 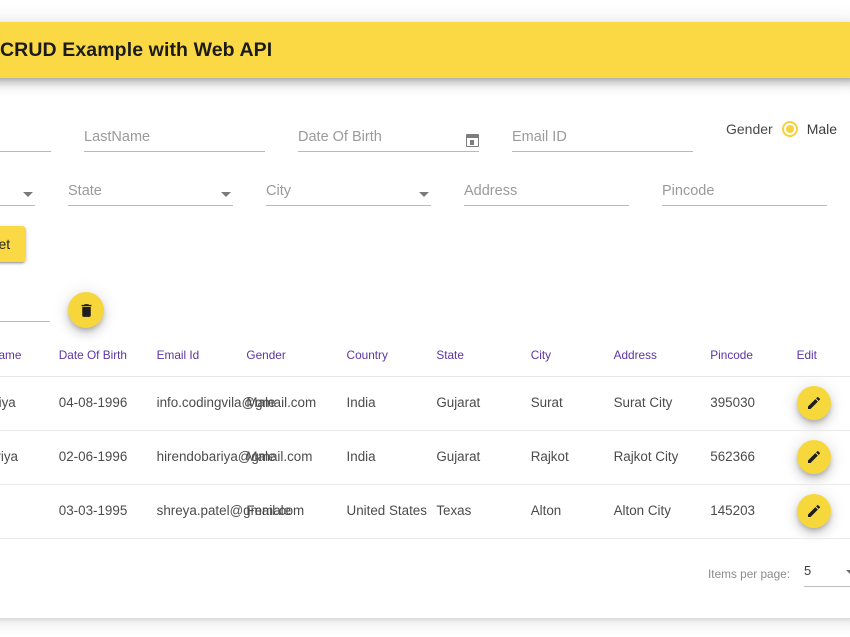 I want to click on app-toolbar: CRUD Example with Web API, so click(x=425, y=50).